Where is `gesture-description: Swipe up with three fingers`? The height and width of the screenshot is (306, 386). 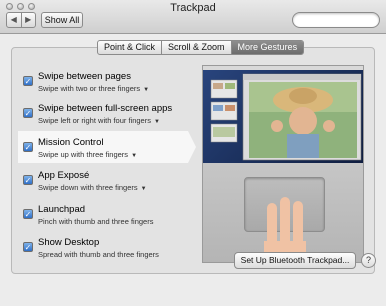
gesture-description: Swipe up with three fingers is located at coordinates (83, 154).